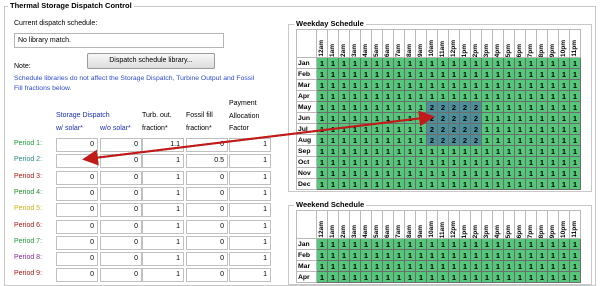 Image resolution: width=600 pixels, height=286 pixels. Describe the element at coordinates (121, 210) in the screenshot. I see `period-5-wo-solar-input: 0` at that location.